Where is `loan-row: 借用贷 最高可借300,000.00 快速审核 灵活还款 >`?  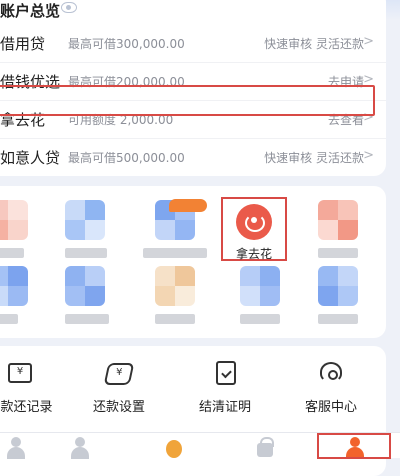 loan-row: 借用贷 最高可借300,000.00 快速审核 灵活还款 > is located at coordinates (193, 43).